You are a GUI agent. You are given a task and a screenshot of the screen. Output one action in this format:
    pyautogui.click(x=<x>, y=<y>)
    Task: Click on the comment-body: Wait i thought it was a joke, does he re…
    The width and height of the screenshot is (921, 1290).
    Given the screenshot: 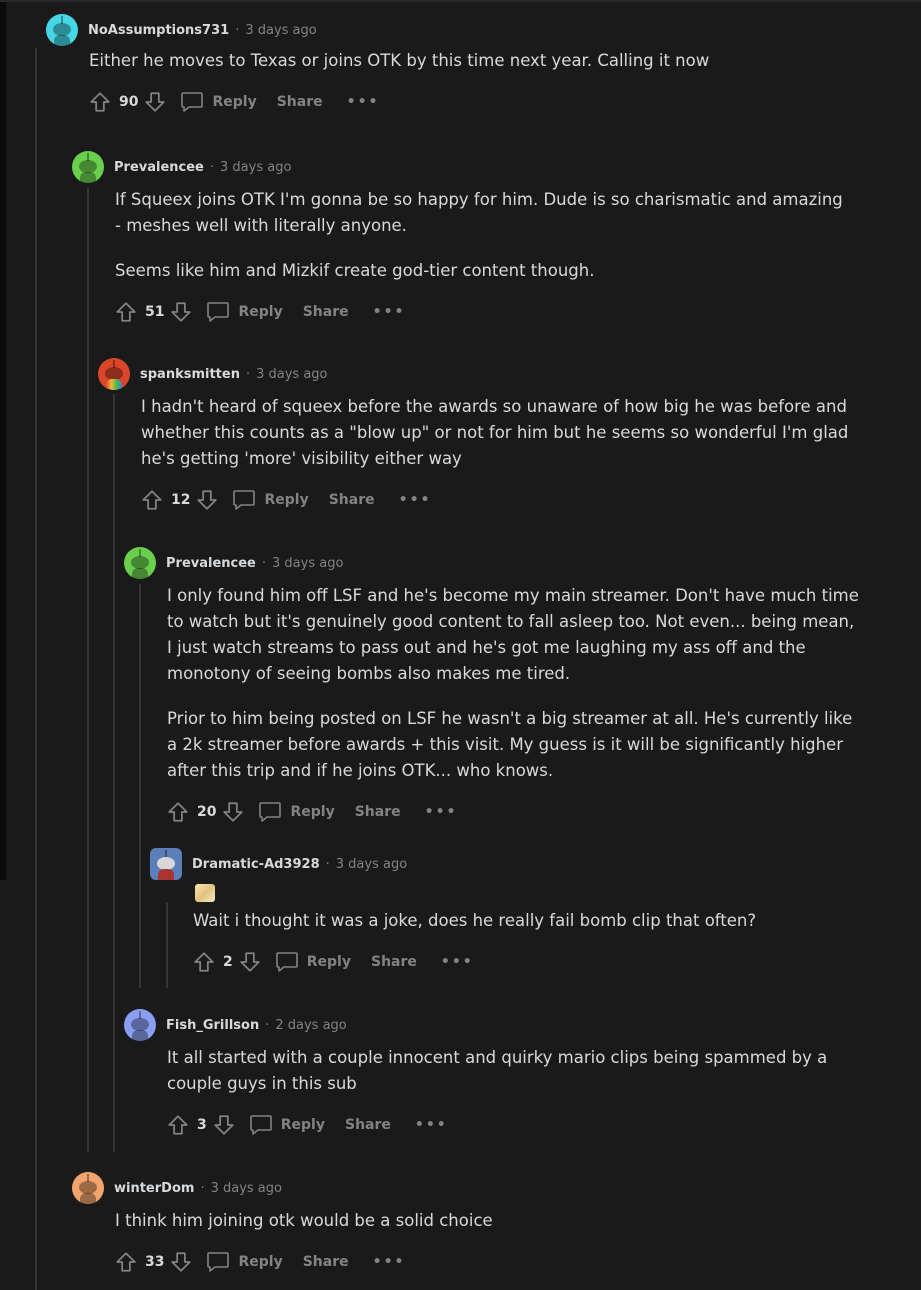 What is the action you would take?
    pyautogui.click(x=475, y=920)
    